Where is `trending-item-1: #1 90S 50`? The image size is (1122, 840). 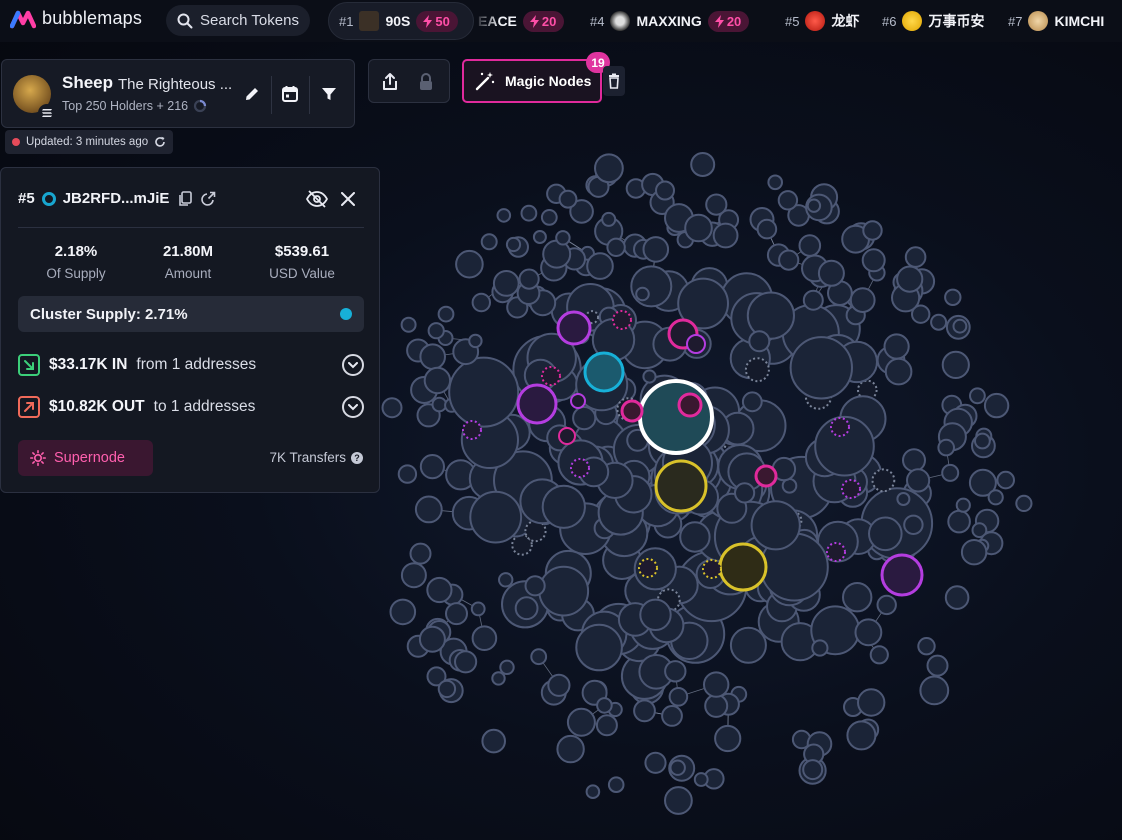 trending-item-1: #1 90S 50 is located at coordinates (398, 21).